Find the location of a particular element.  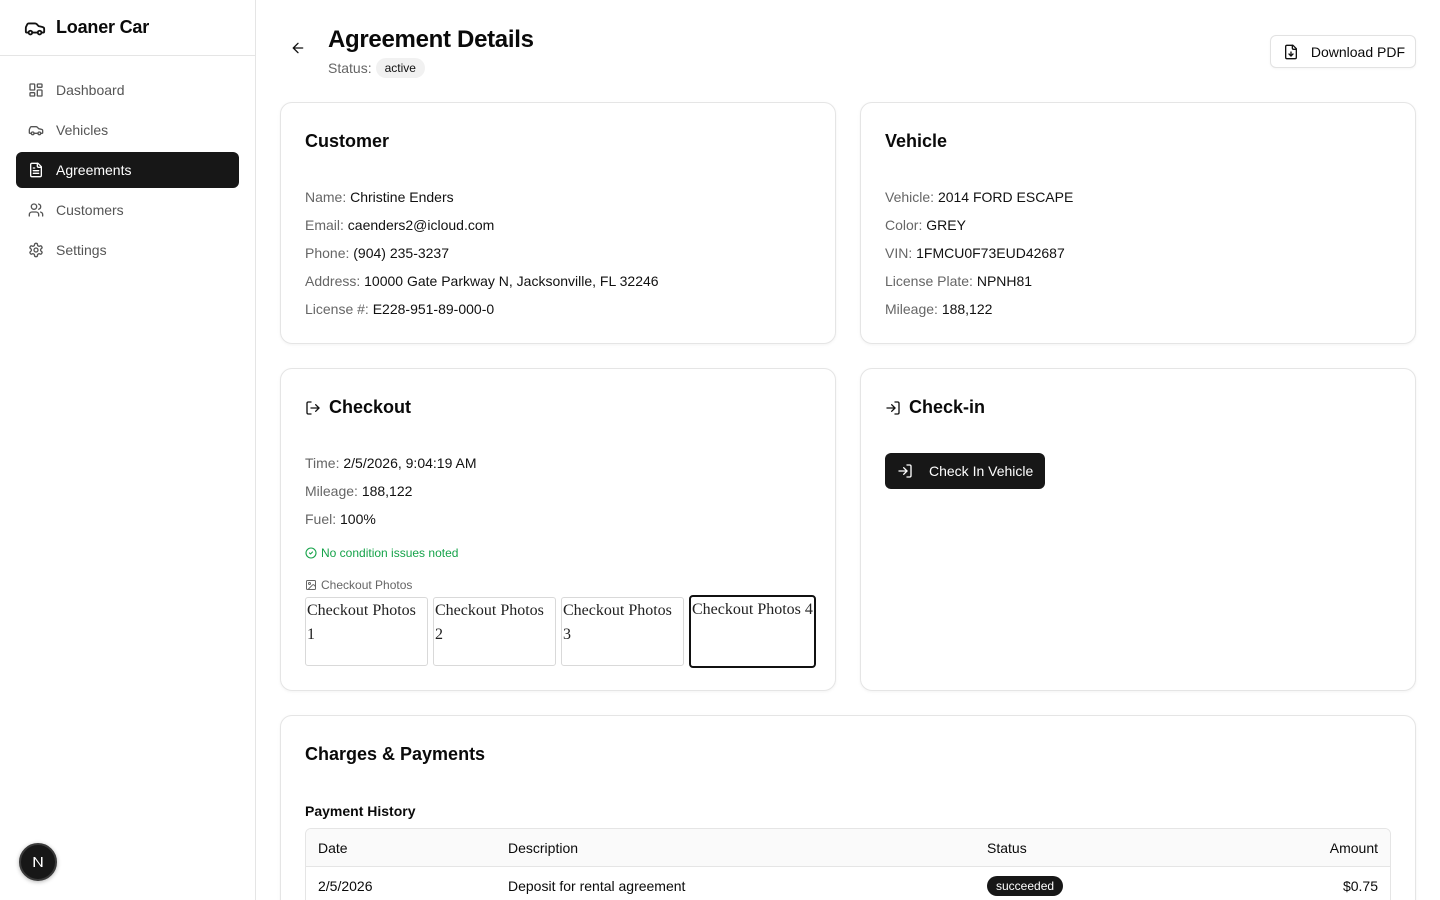

sidebar-item-agreements: Agreements is located at coordinates (127, 170).